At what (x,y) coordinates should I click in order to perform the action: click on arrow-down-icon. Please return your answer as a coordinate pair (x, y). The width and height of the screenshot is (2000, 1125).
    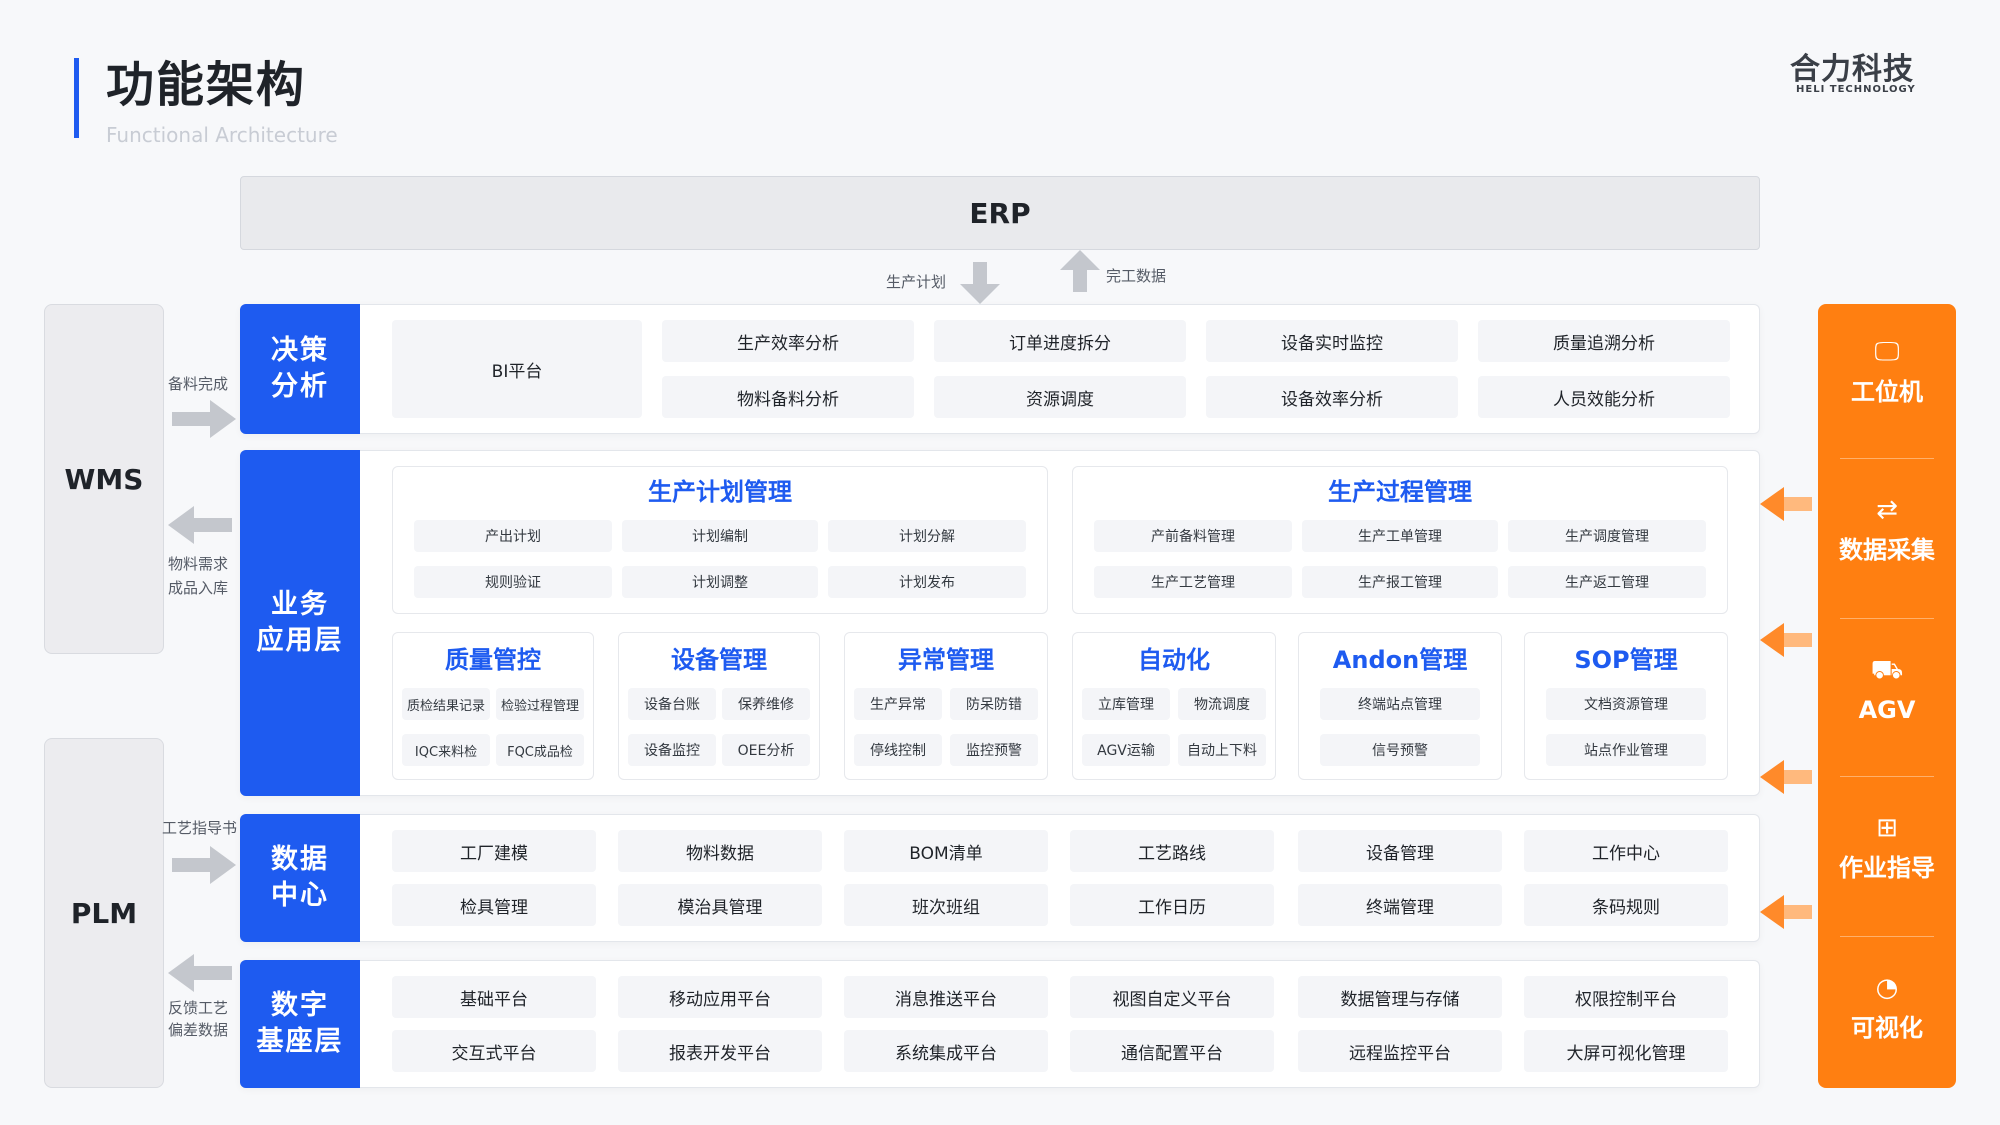
    Looking at the image, I should click on (980, 283).